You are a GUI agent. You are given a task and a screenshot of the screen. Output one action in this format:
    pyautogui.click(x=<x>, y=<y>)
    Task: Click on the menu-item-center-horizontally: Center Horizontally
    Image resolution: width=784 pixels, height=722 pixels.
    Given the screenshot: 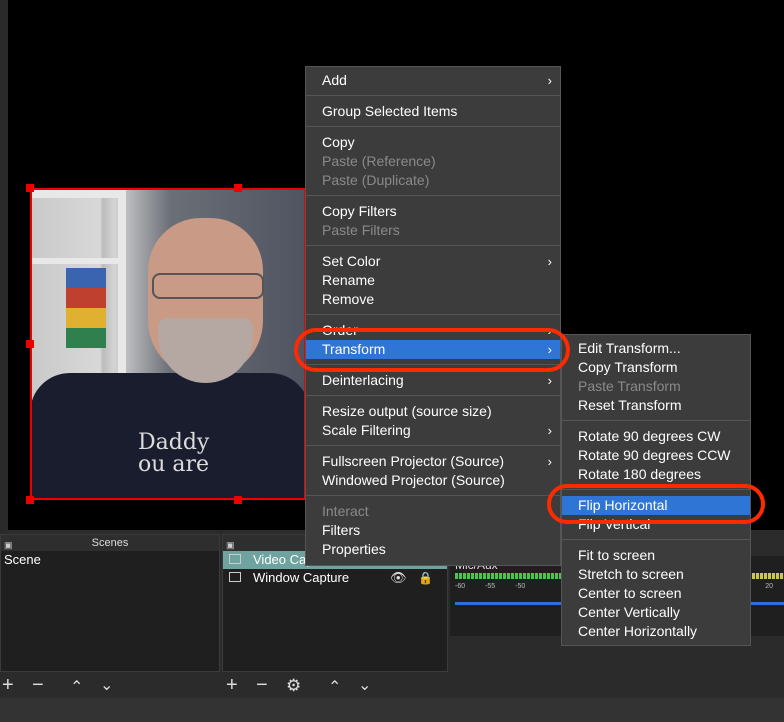 What is the action you would take?
    pyautogui.click(x=656, y=631)
    